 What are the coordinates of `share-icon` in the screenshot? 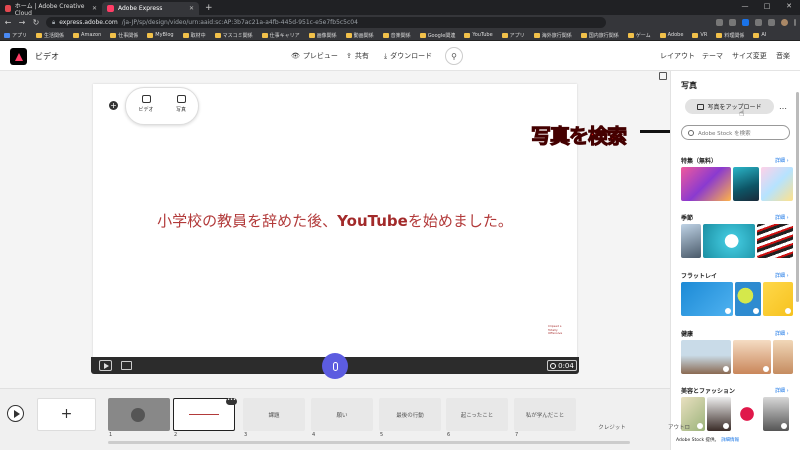 It's located at (719, 22).